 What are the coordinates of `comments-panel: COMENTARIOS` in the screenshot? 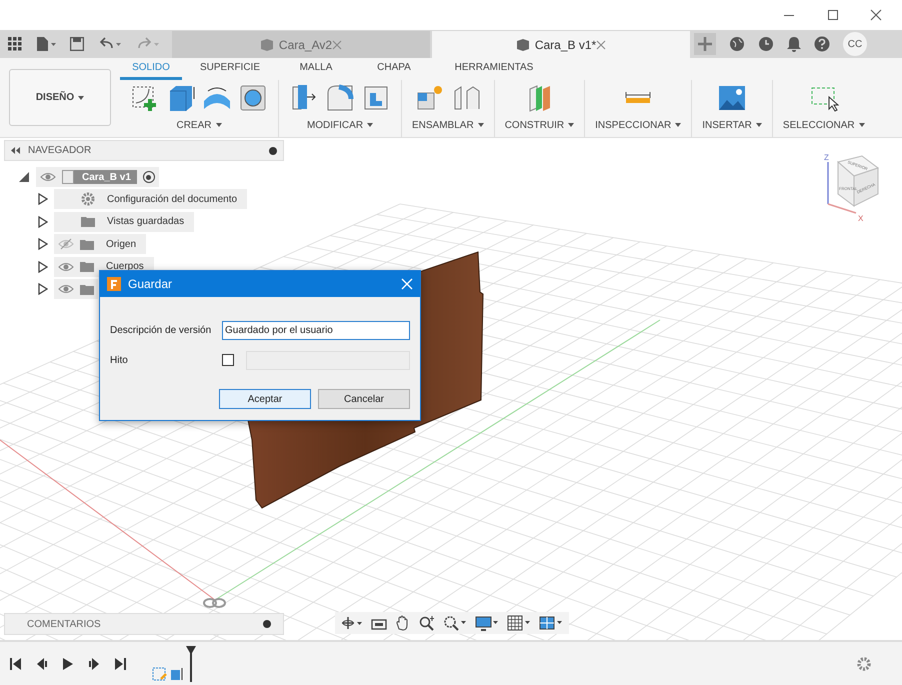 It's located at (144, 624).